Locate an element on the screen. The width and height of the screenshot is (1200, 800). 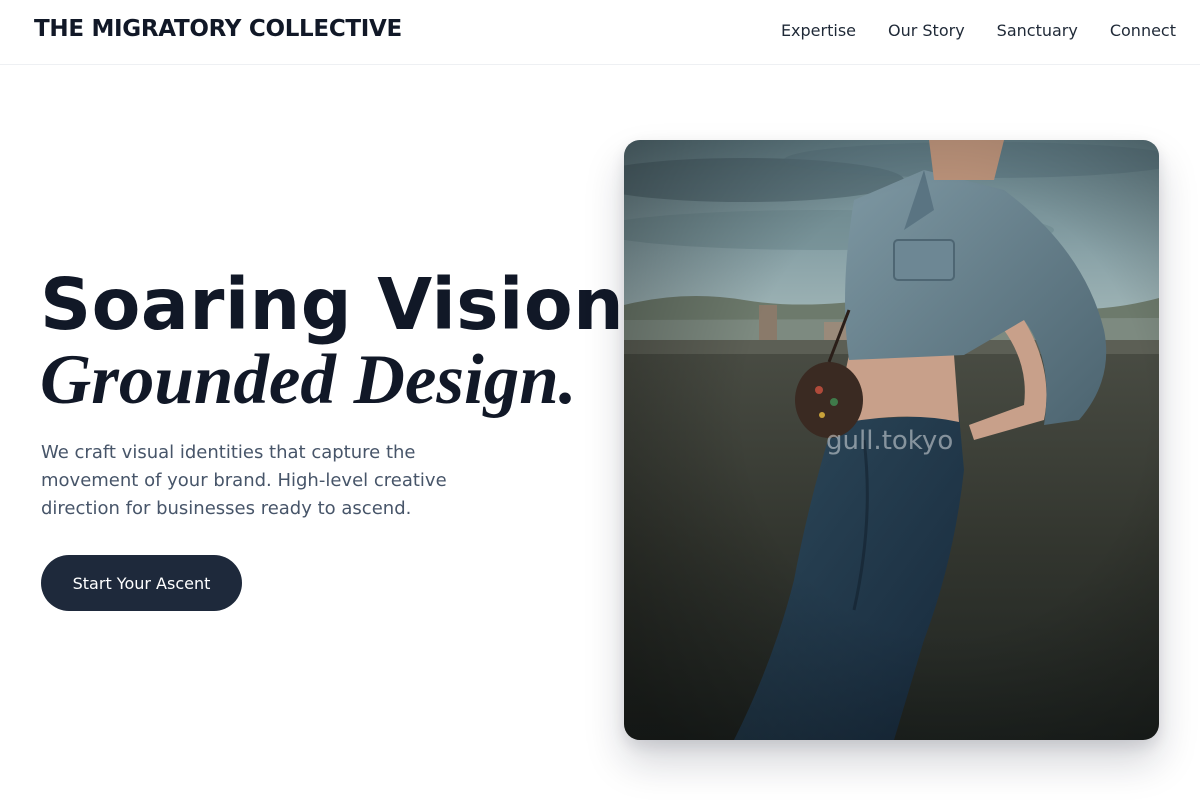
photo-watermark: gull.tokyo is located at coordinates (890, 441).